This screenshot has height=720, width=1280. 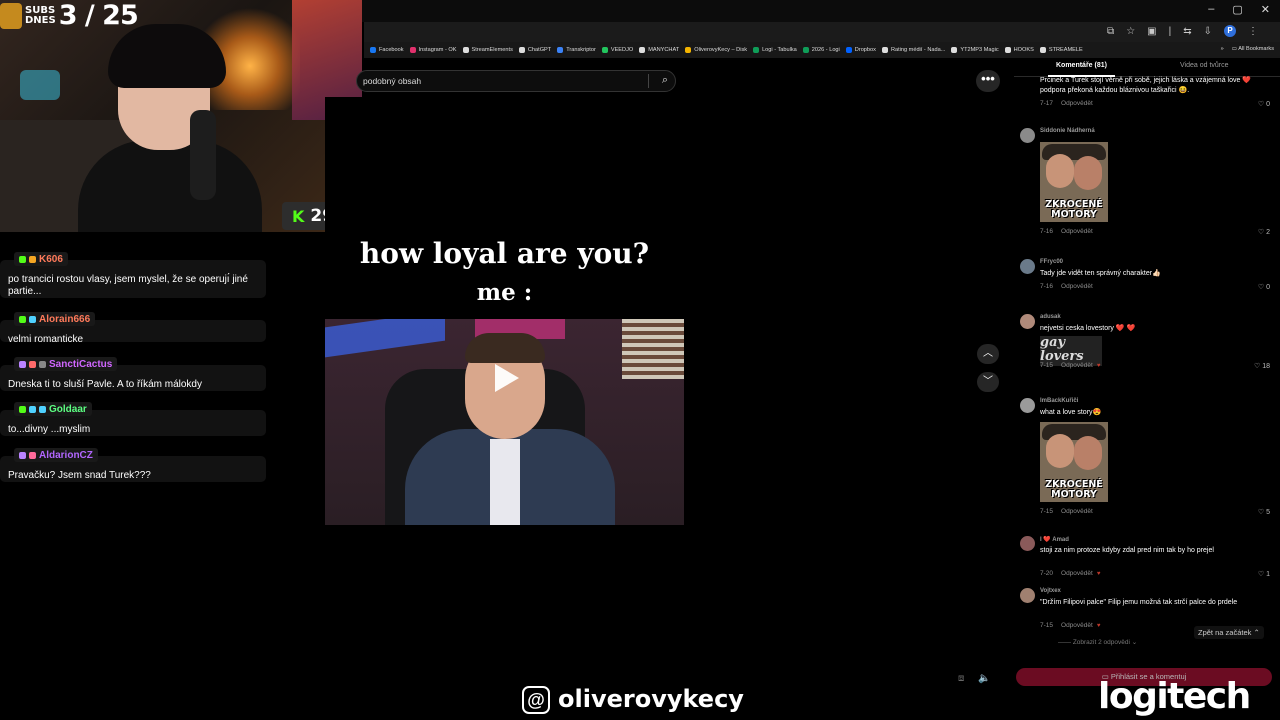 I want to click on neon-sign, so click(x=385, y=338).